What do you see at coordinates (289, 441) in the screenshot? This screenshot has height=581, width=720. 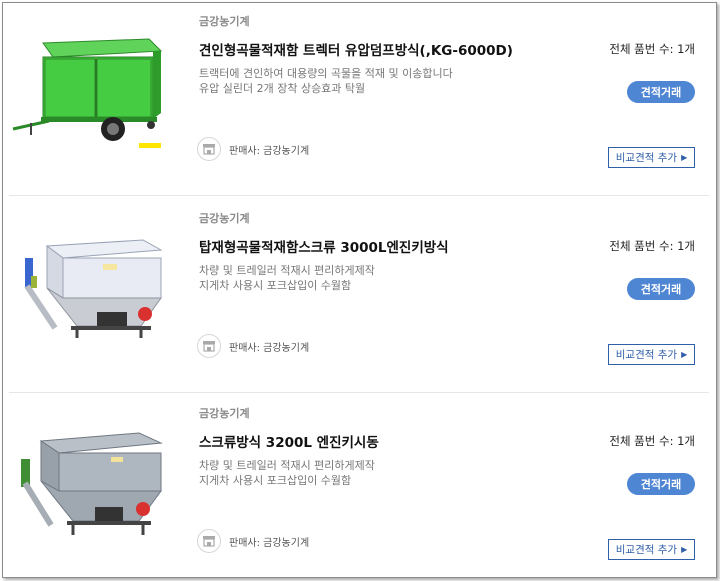 I see `product-title: 스크류방식 3200L 엔진키시동` at bounding box center [289, 441].